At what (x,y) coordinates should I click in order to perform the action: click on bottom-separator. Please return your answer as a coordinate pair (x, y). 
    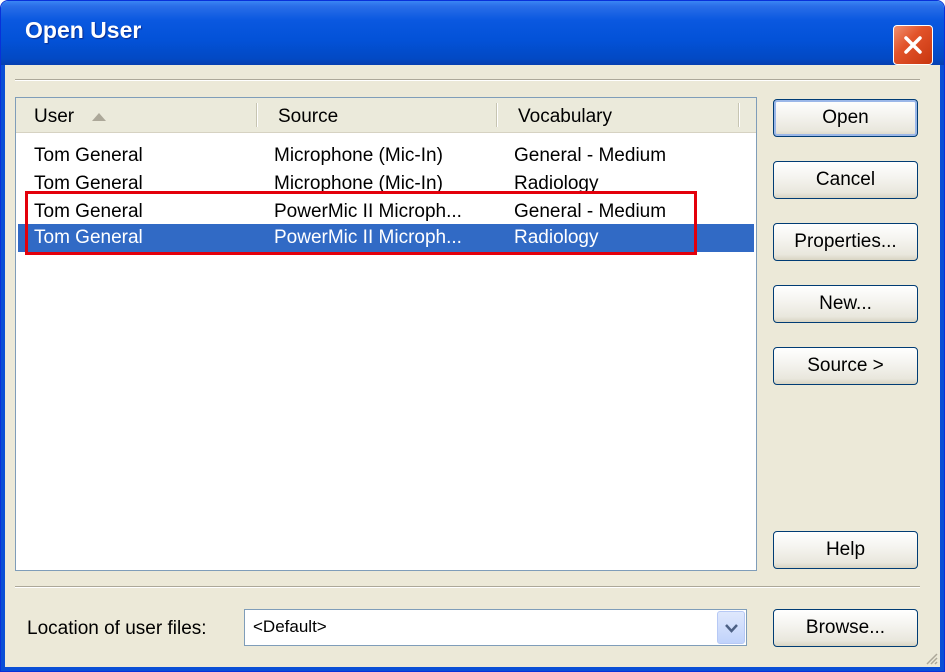
    Looking at the image, I should click on (467, 587).